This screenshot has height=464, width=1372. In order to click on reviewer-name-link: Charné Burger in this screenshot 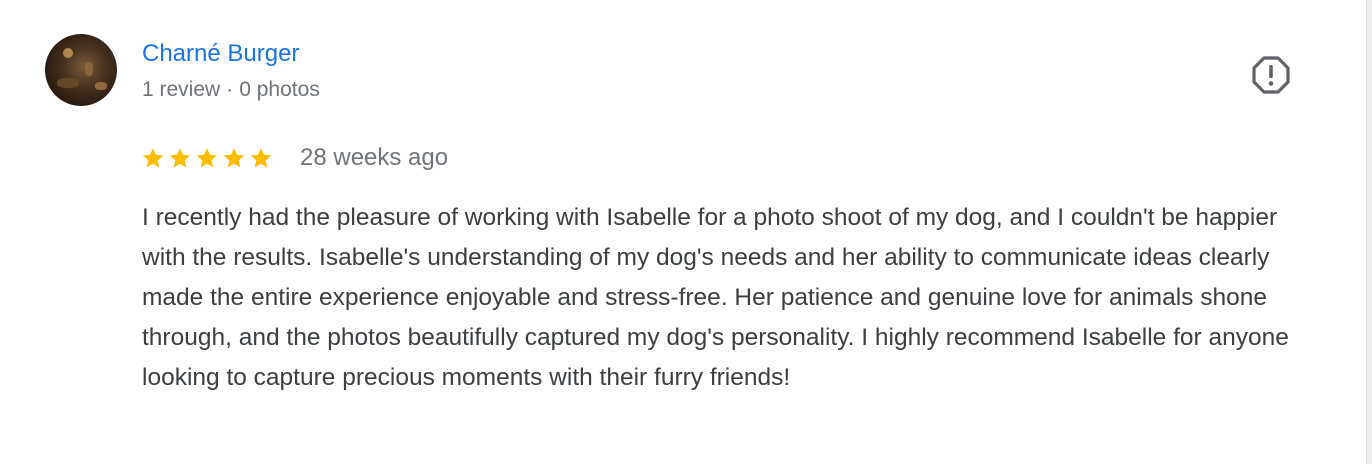, I will do `click(220, 54)`.